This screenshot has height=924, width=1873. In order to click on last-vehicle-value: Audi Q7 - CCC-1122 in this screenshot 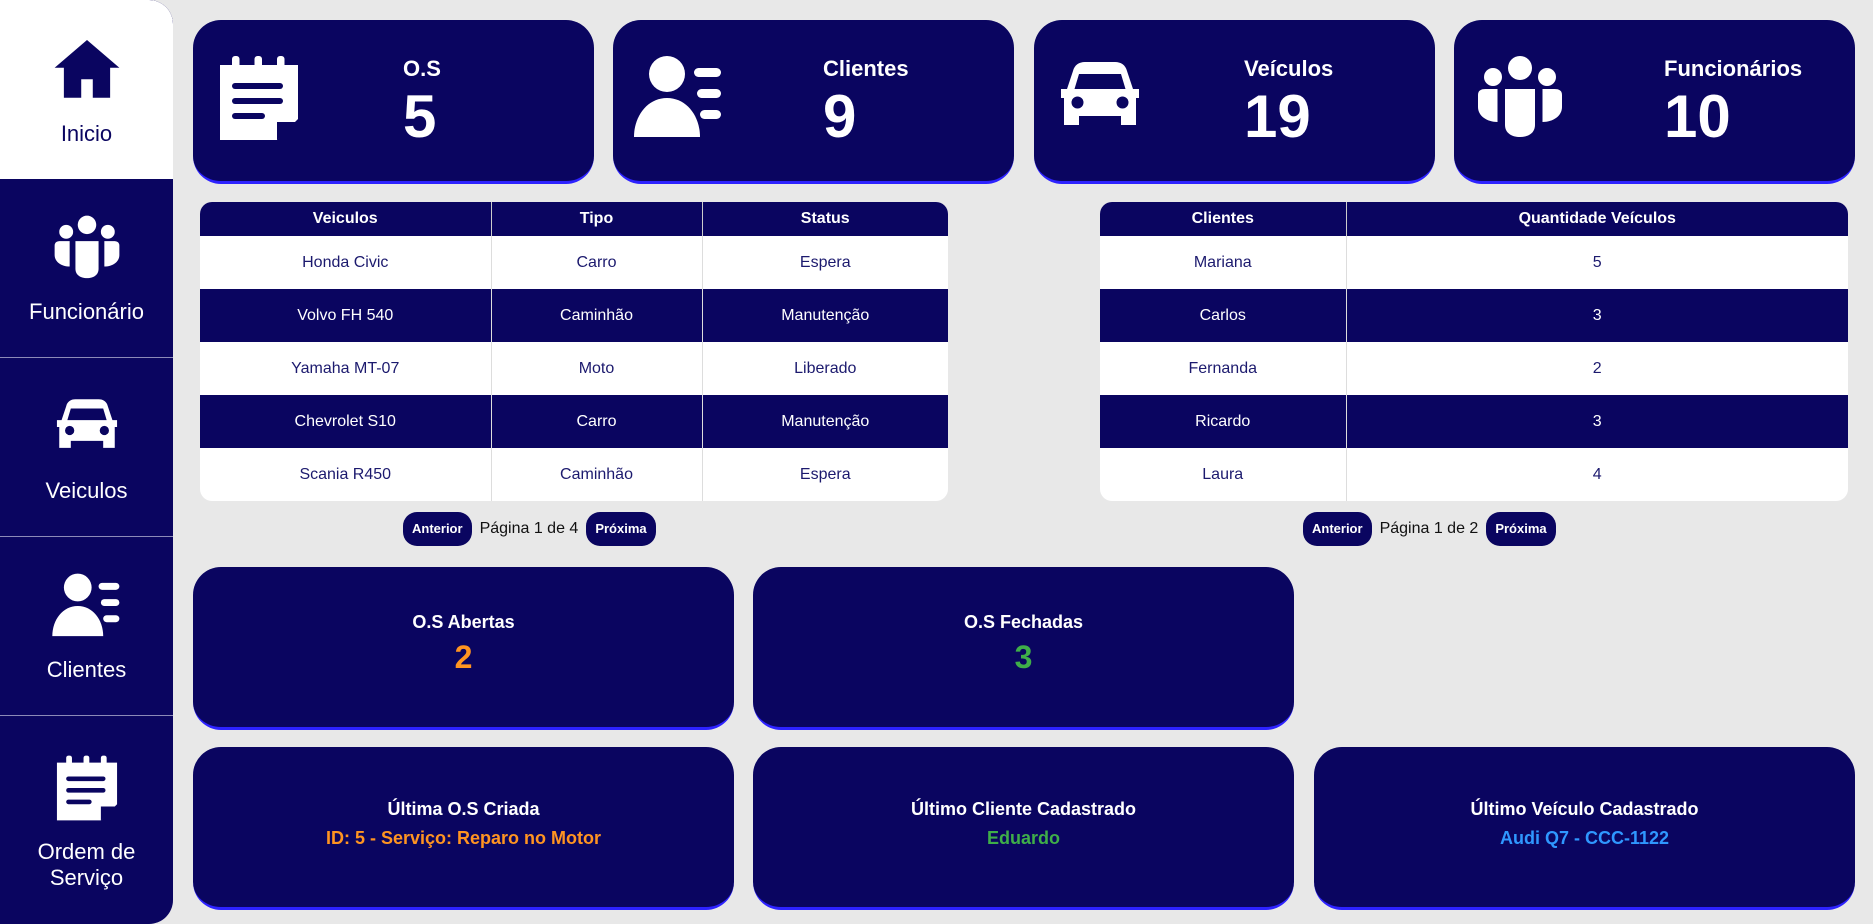, I will do `click(1584, 838)`.